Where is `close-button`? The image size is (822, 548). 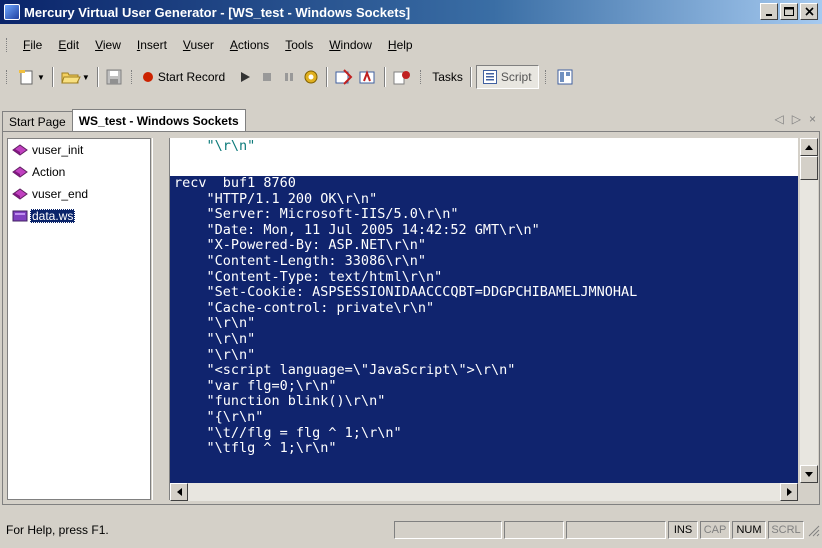
close-button is located at coordinates (809, 11).